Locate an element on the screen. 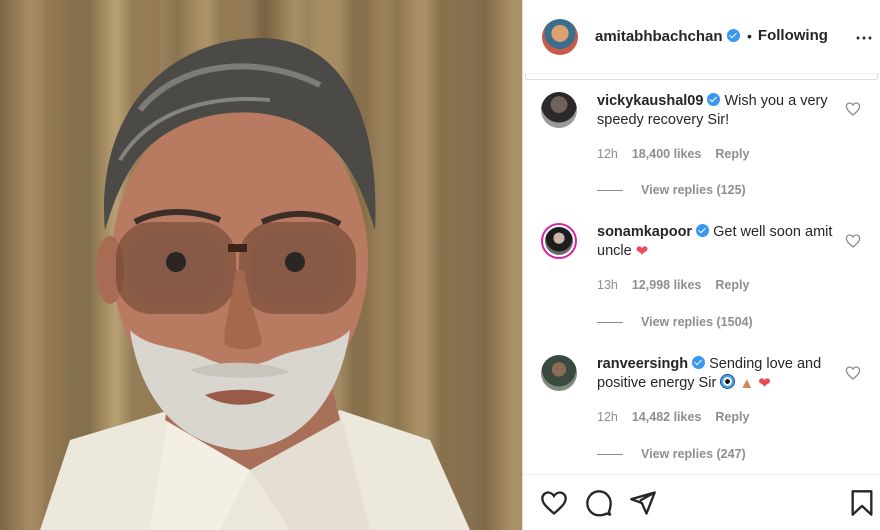 This screenshot has width=880, height=530. comment-meta: 12h 18,400 likes Reply is located at coordinates (673, 154).